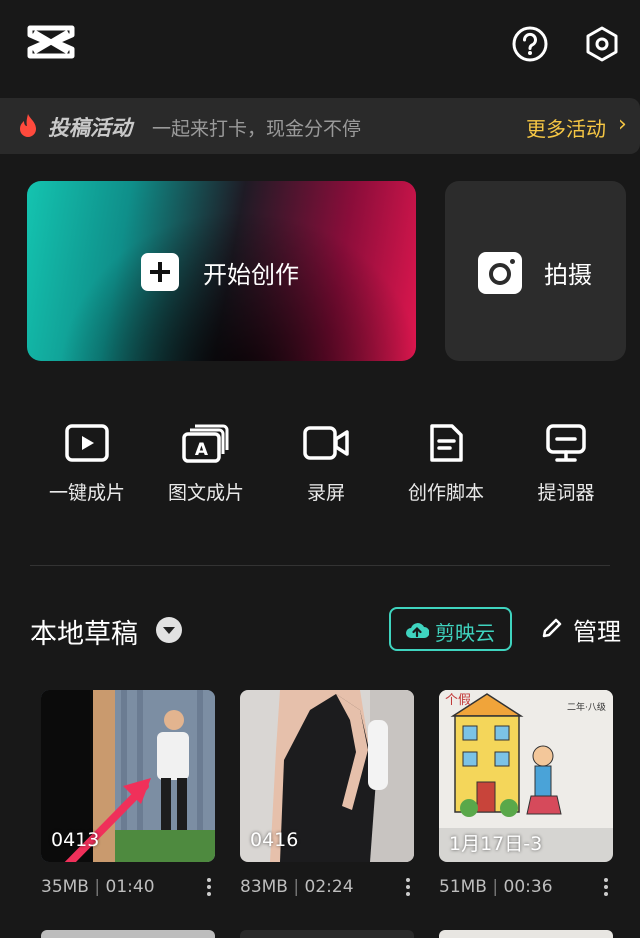 This screenshot has height=938, width=640. What do you see at coordinates (87, 443) in the screenshot?
I see `play-square-icon` at bounding box center [87, 443].